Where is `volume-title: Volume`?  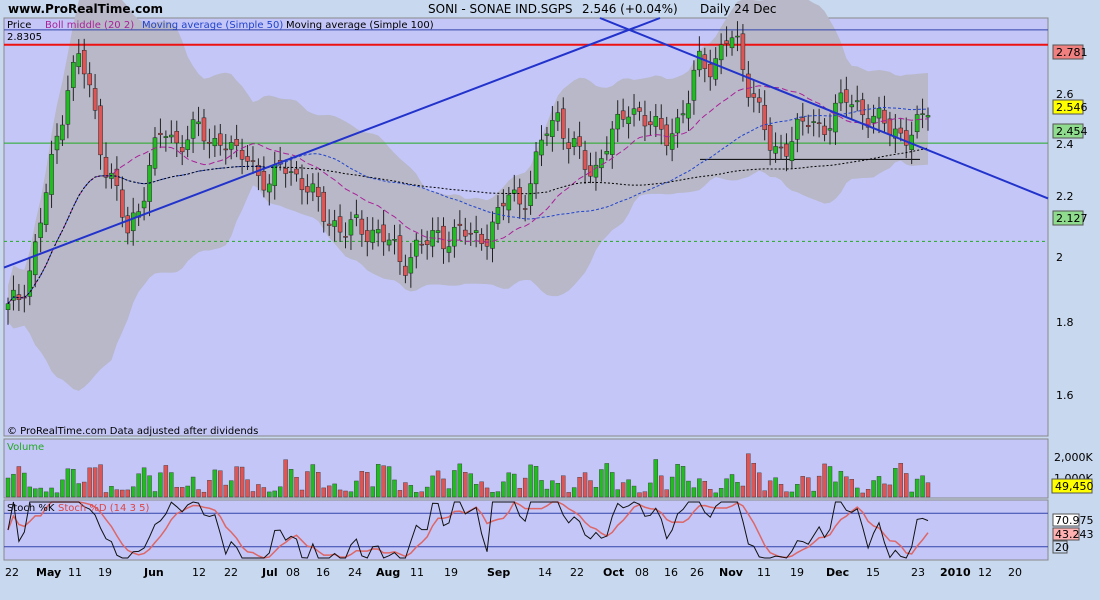 volume-title: Volume is located at coordinates (25, 447).